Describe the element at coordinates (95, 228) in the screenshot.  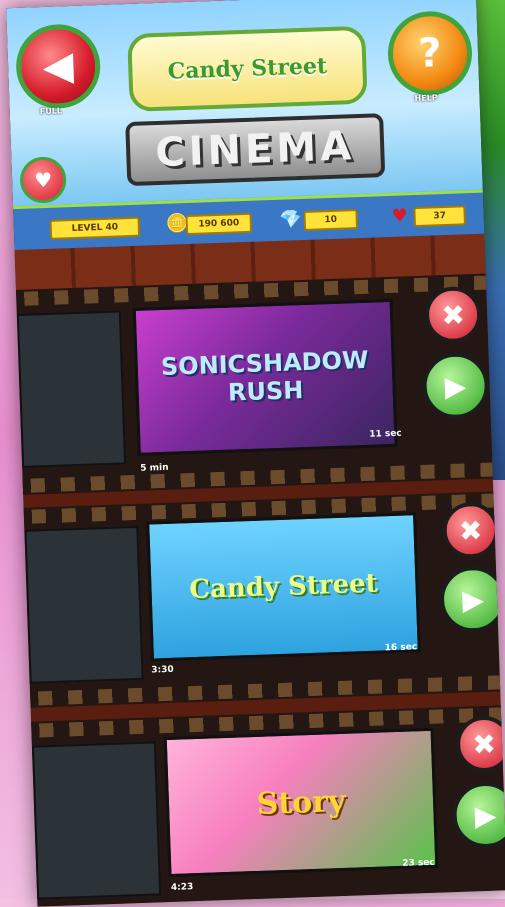
I see `level-value: LEVEL 40` at that location.